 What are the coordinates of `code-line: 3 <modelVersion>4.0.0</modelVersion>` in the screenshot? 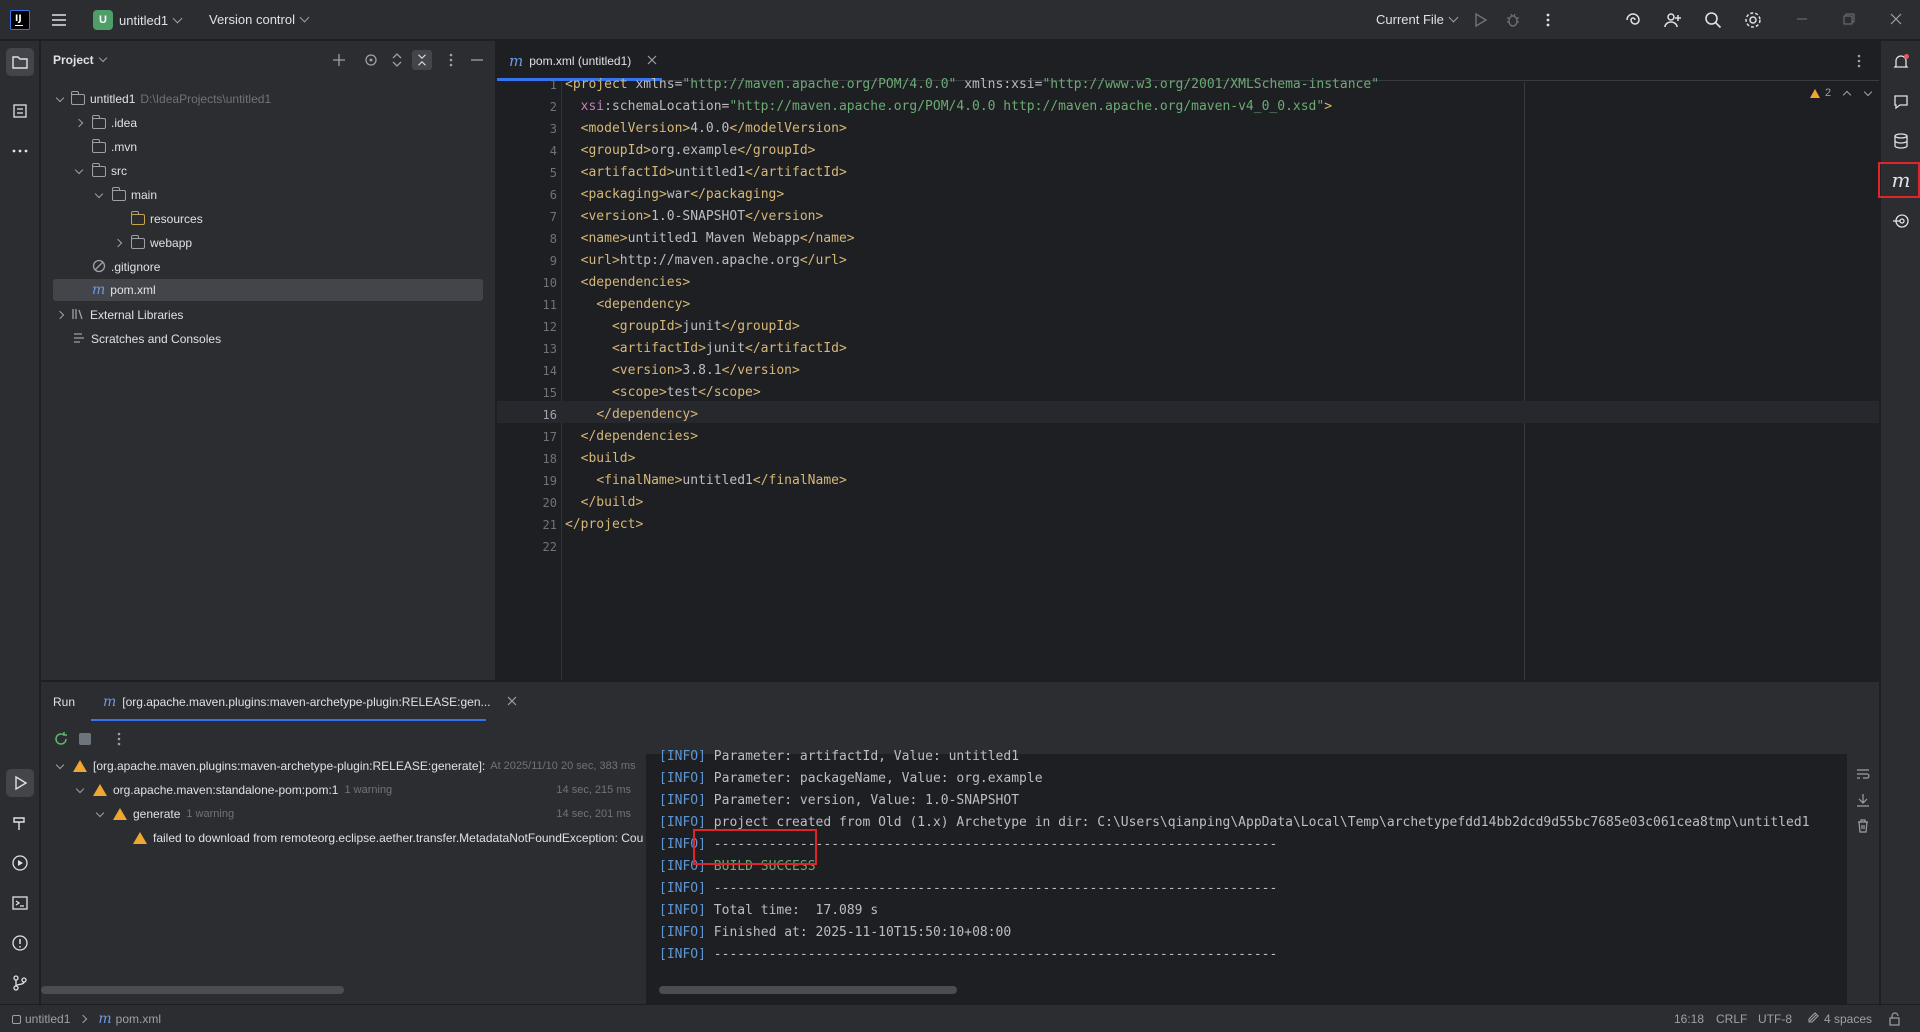 It's located at (1188, 129).